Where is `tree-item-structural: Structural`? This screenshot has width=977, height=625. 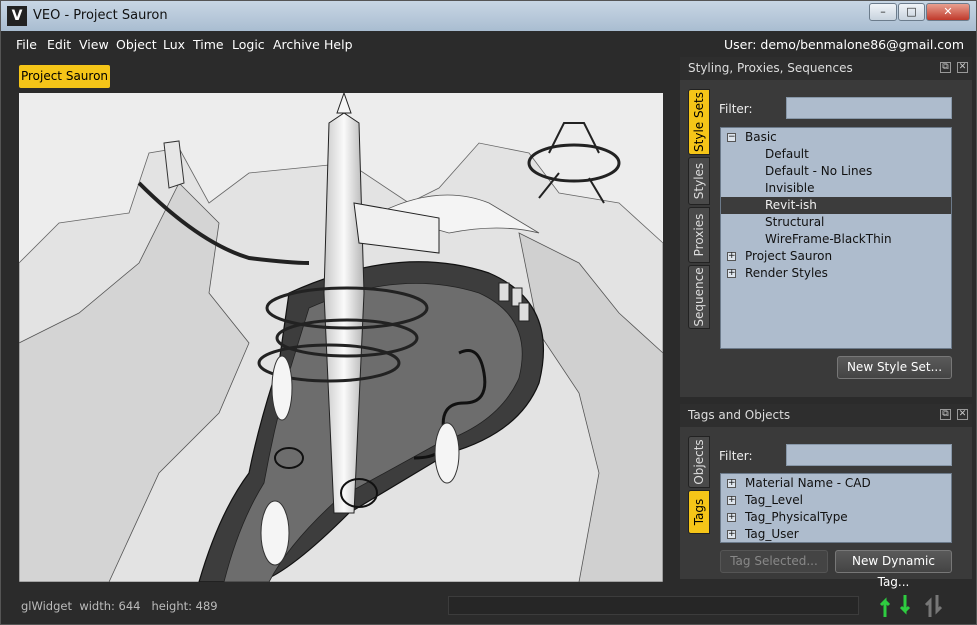 tree-item-structural: Structural is located at coordinates (836, 222).